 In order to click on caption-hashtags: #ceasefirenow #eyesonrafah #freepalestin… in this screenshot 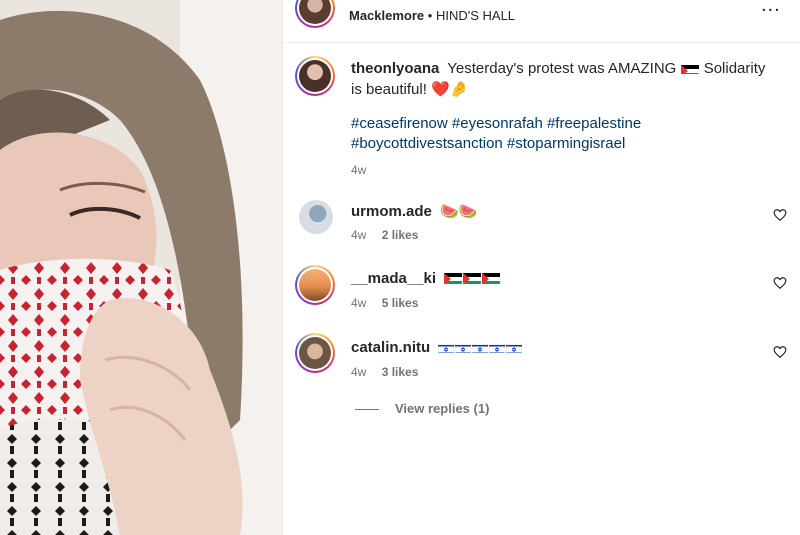, I will do `click(561, 147)`.